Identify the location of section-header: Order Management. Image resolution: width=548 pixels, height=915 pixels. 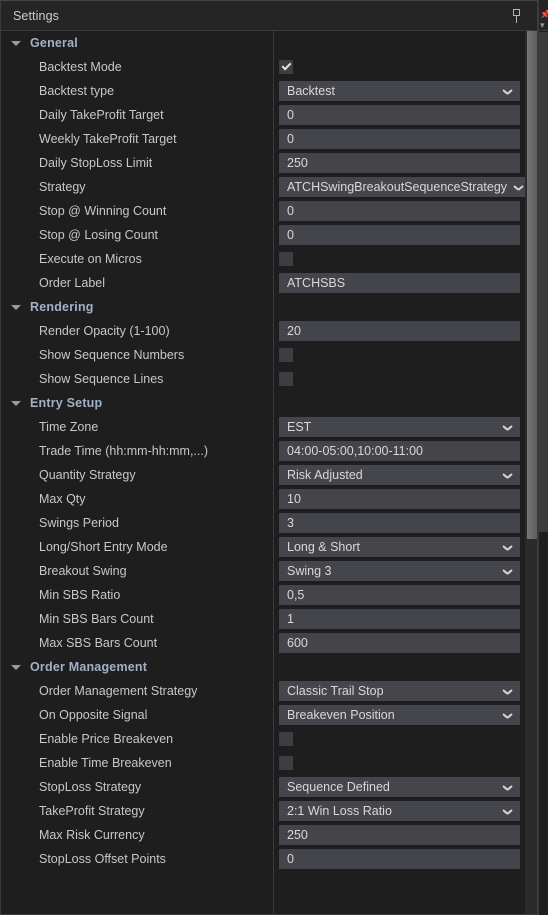
(263, 667).